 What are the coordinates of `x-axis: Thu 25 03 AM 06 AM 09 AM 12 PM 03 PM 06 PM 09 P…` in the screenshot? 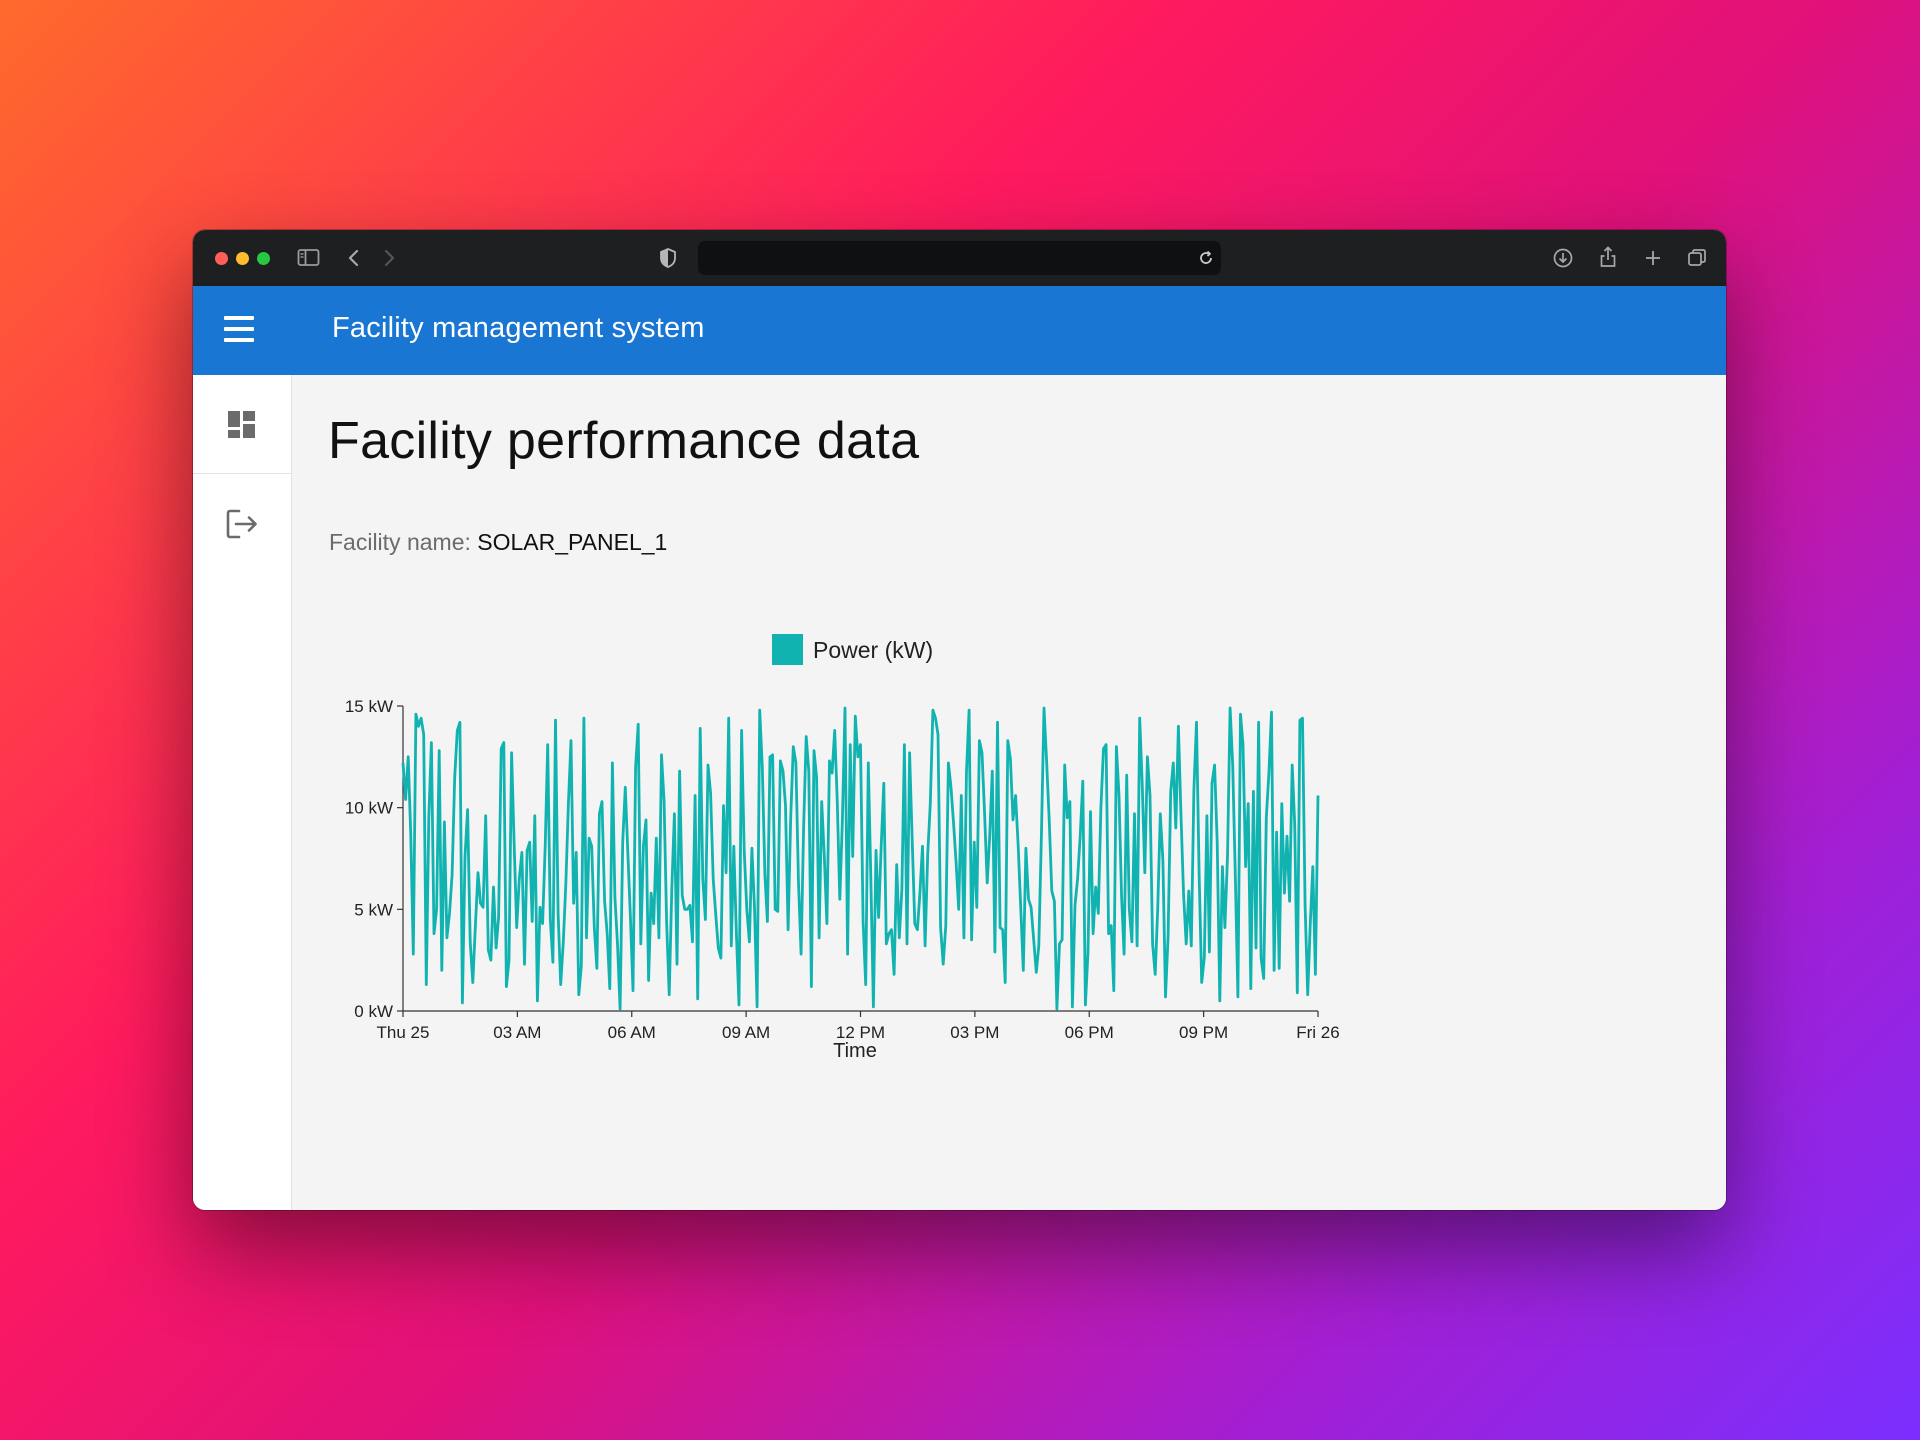 It's located at (858, 1026).